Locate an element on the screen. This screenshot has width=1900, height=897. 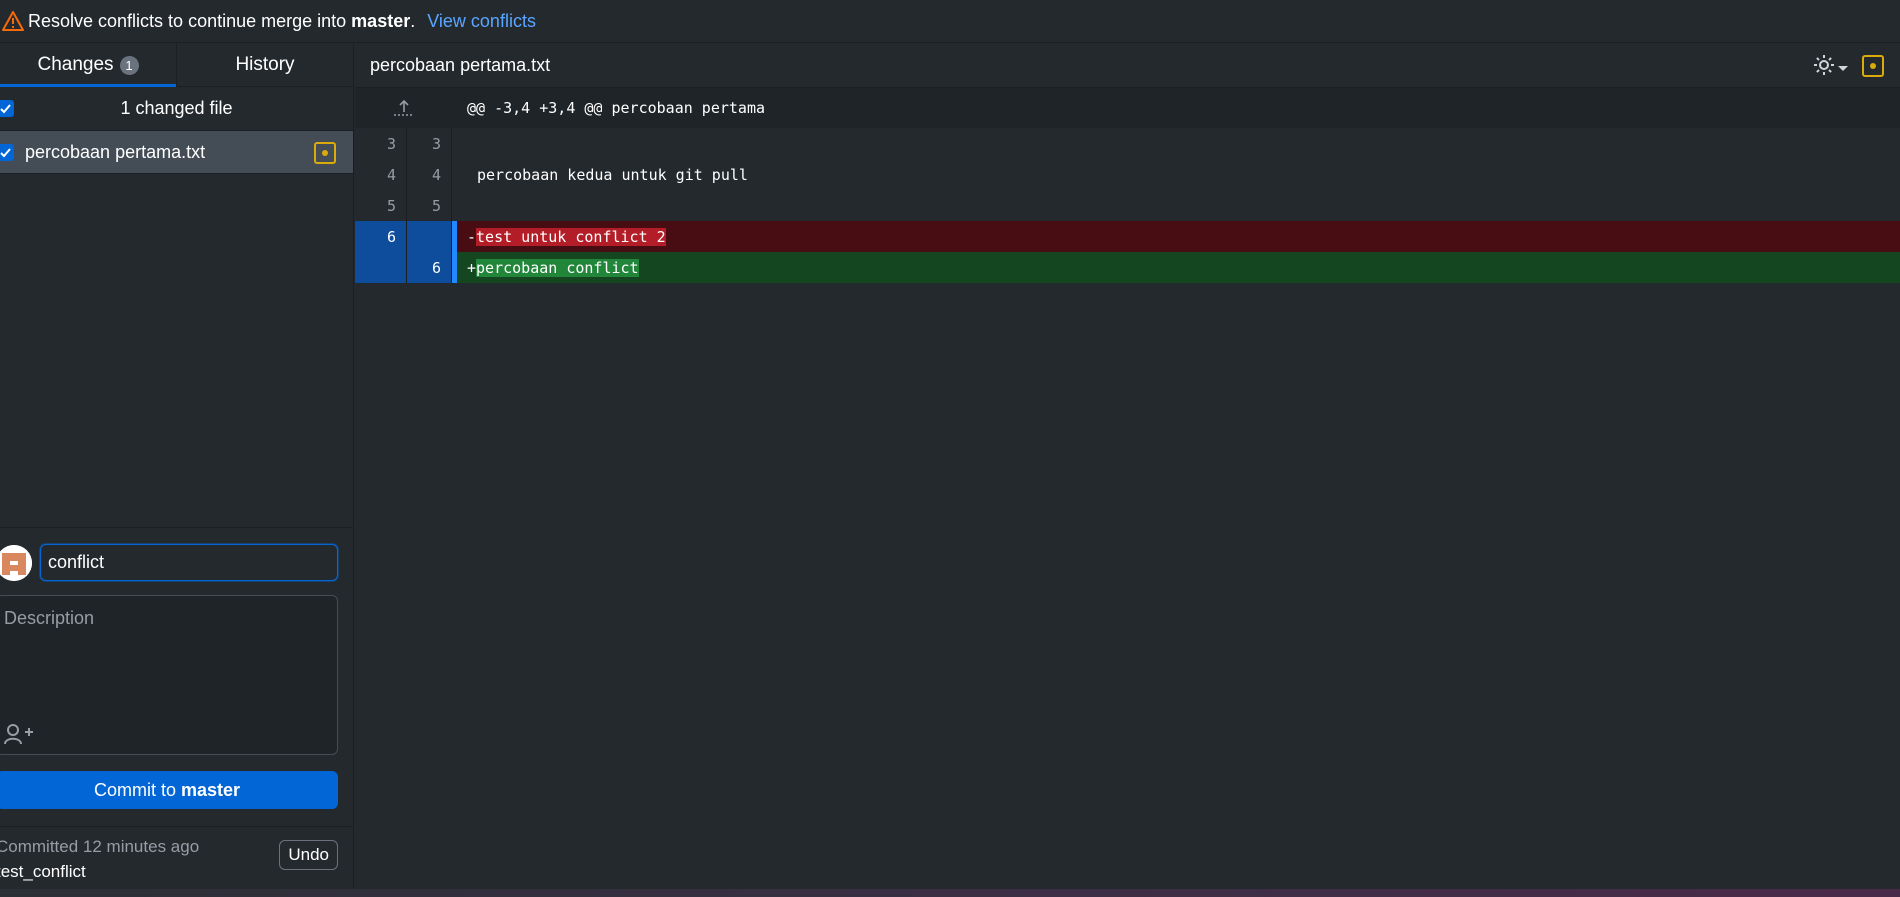
diff-line-deletion: 6 - test untuk conflict 2 is located at coordinates (1127, 236).